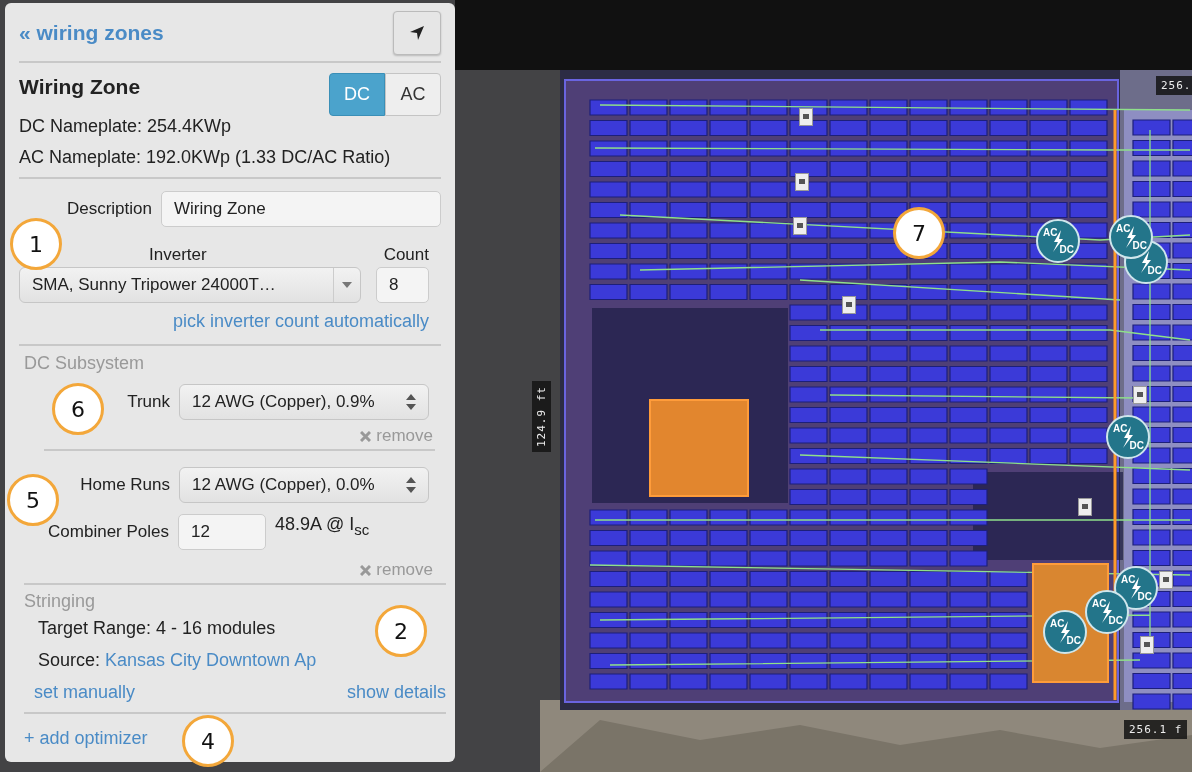  I want to click on mode-toggle-button: AC, so click(413, 94).